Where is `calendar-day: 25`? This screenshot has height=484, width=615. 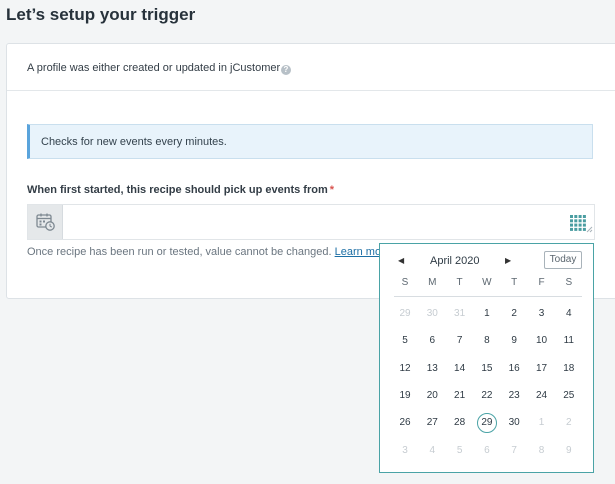 calendar-day: 25 is located at coordinates (569, 396).